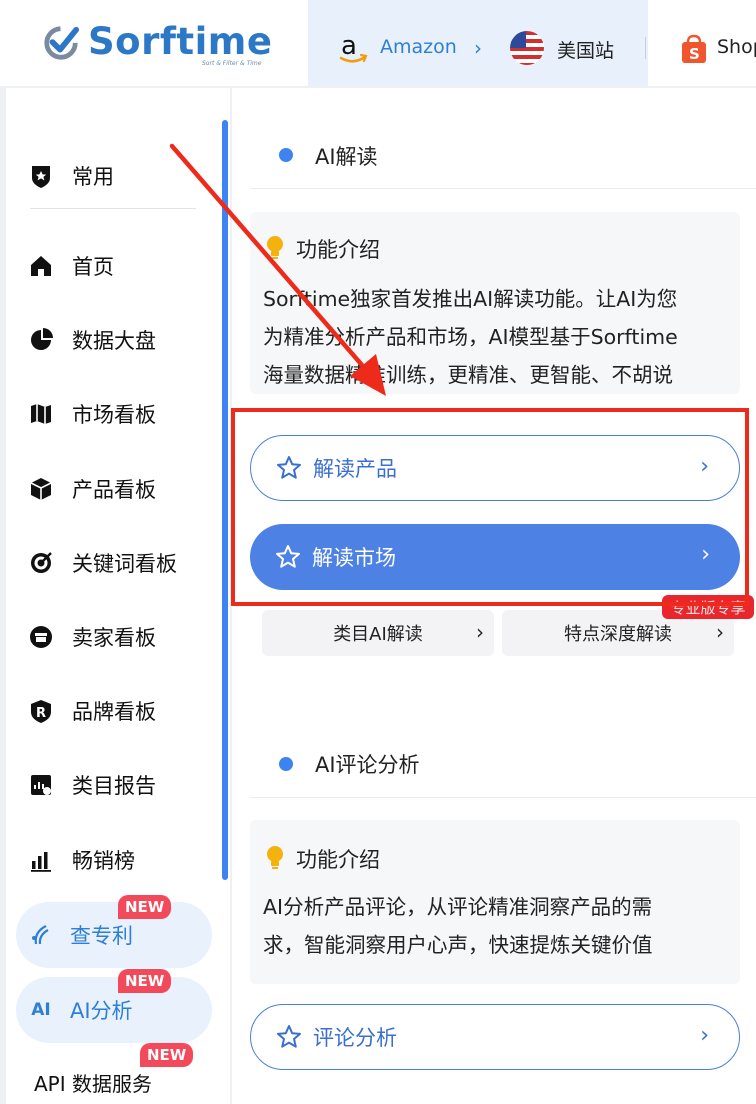  I want to click on box-icon, so click(41, 489).